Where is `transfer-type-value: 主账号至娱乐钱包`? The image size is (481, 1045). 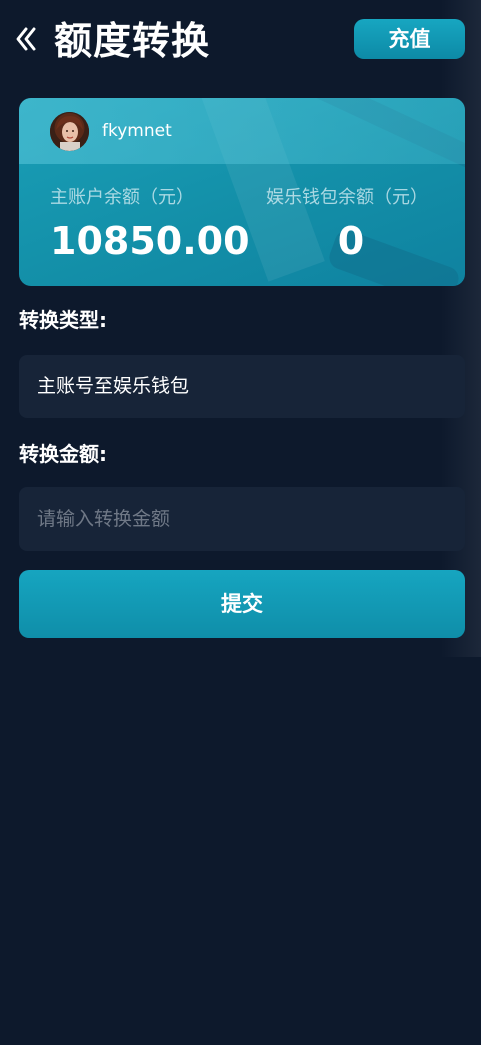 transfer-type-value: 主账号至娱乐钱包 is located at coordinates (113, 386).